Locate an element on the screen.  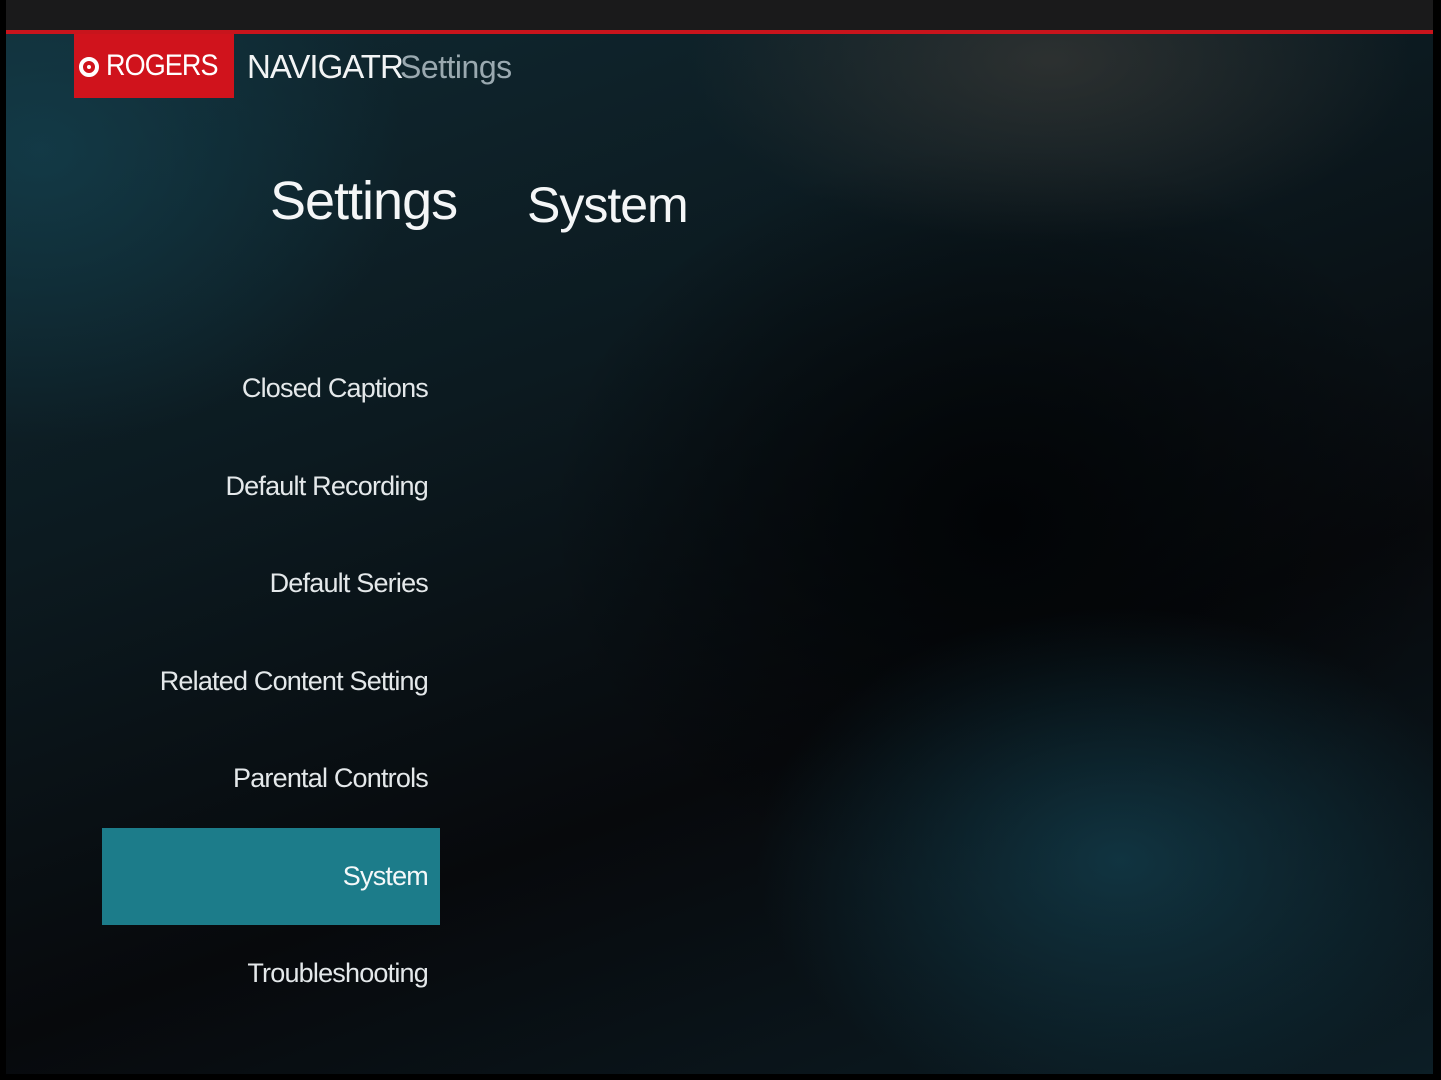
menu-item-closed-captions: Closed Captions is located at coordinates (271, 389).